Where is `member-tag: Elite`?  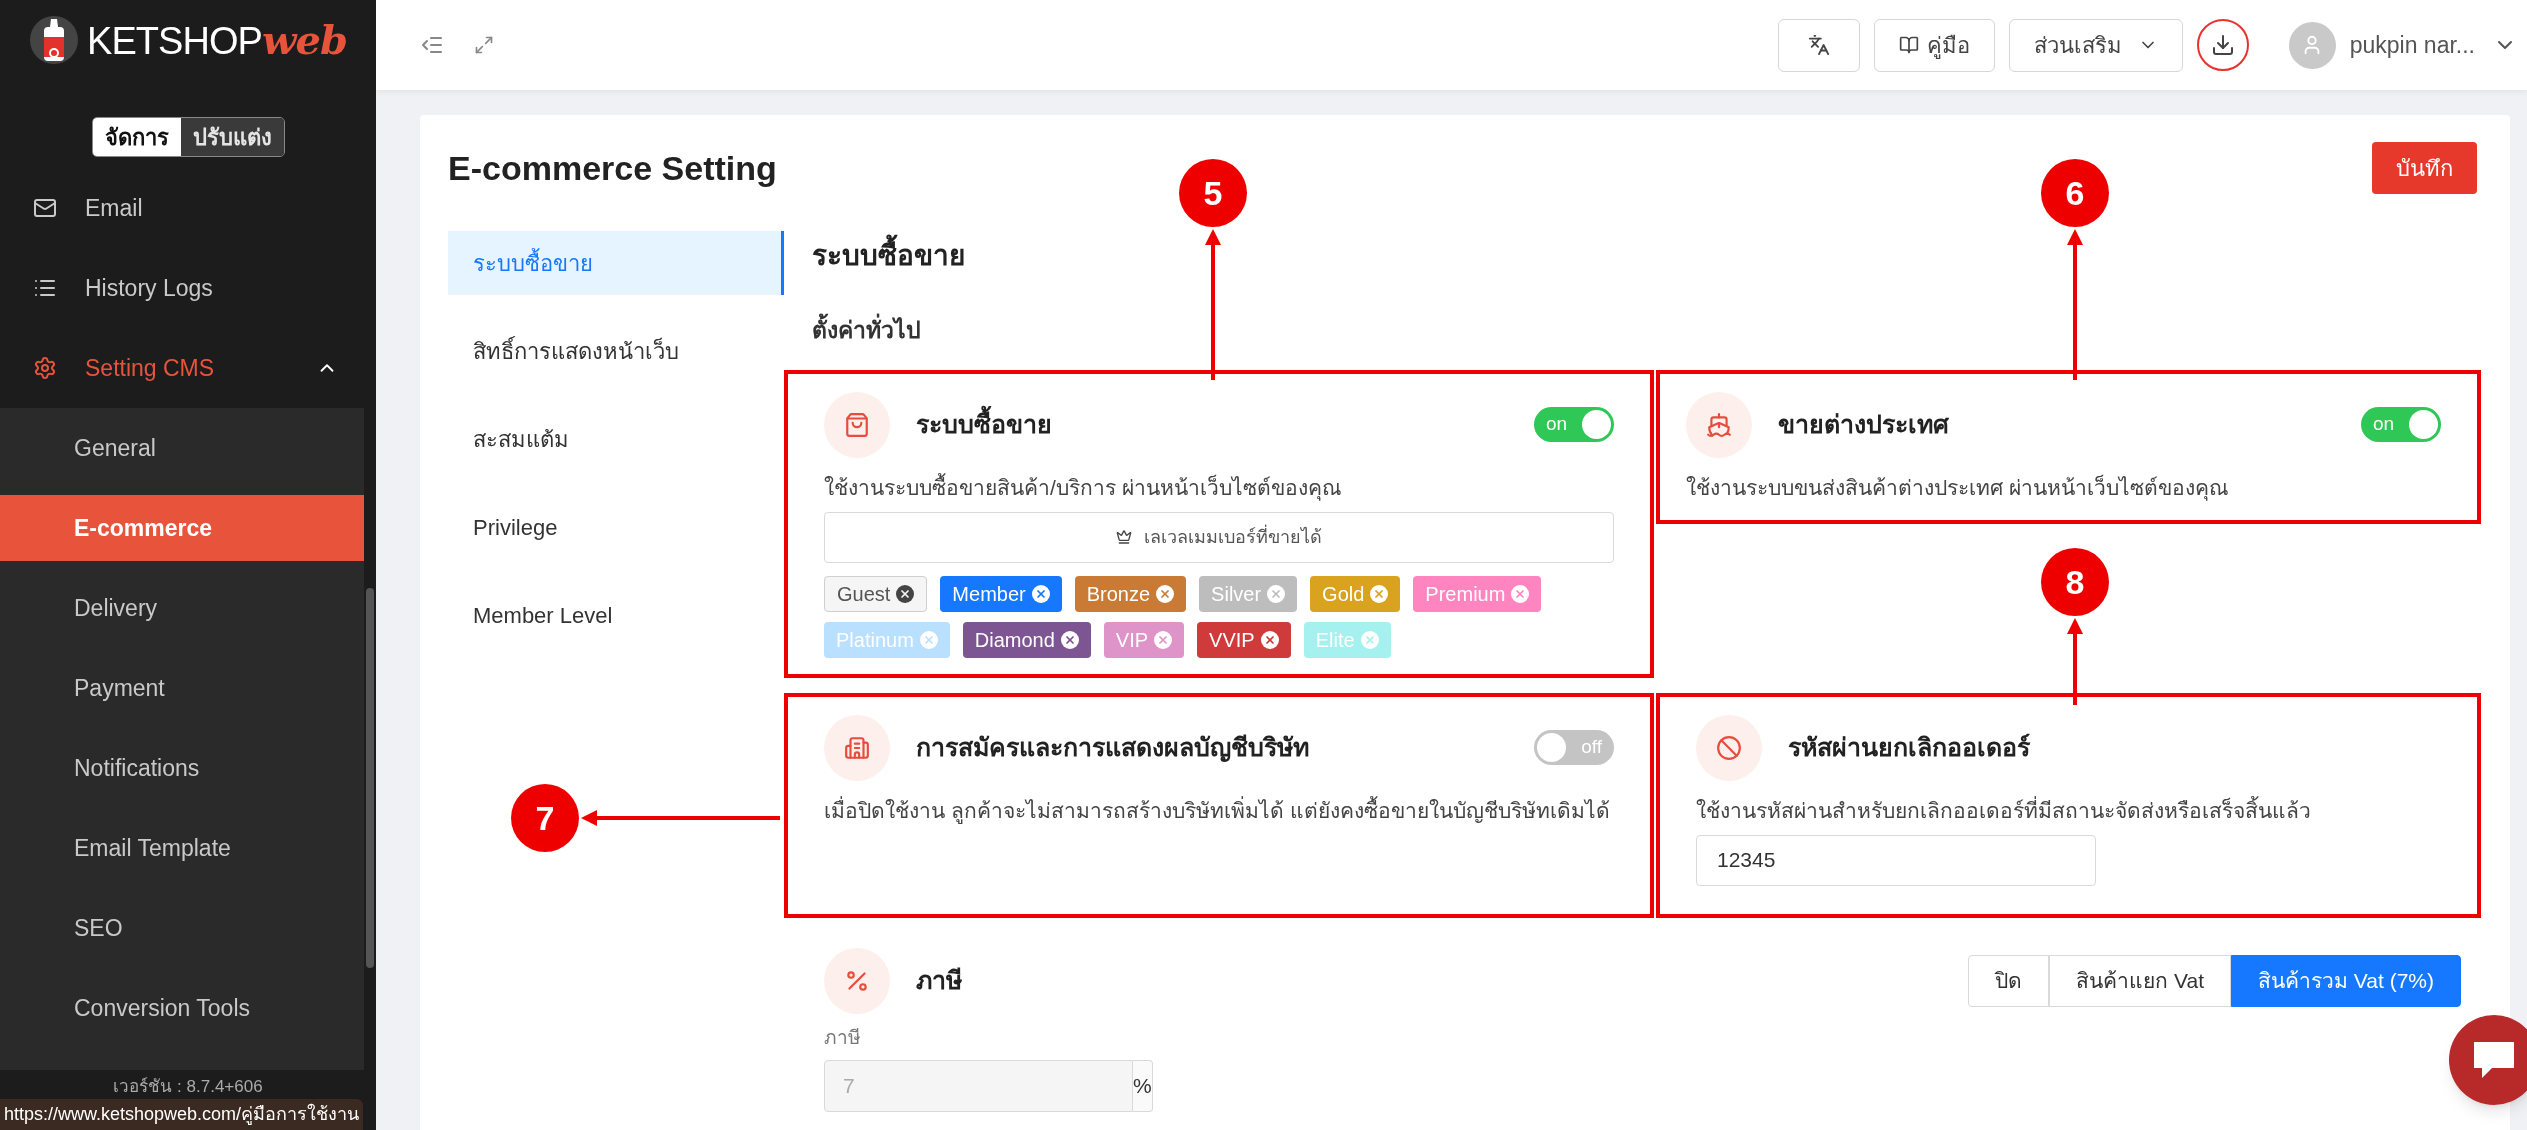
member-tag: Elite is located at coordinates (1347, 639).